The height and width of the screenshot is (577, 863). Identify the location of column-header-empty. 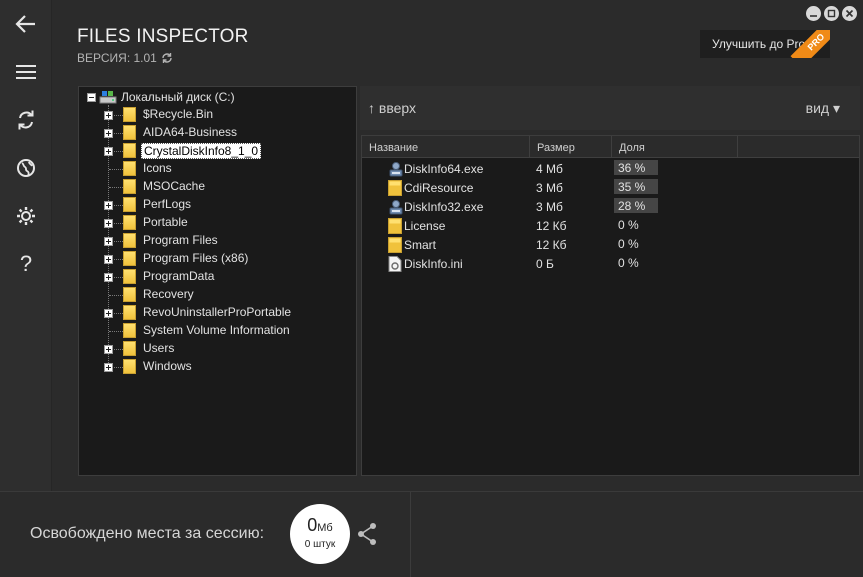
(798, 147).